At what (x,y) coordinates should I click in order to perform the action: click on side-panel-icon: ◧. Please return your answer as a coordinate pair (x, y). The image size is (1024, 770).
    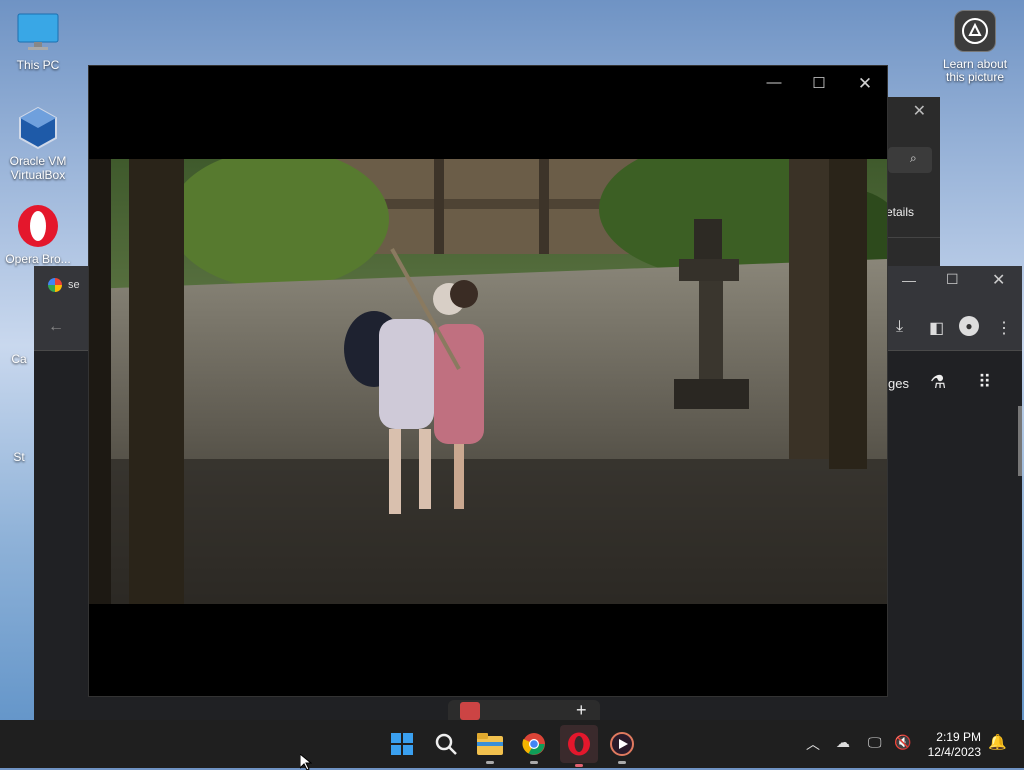
    Looking at the image, I should click on (936, 328).